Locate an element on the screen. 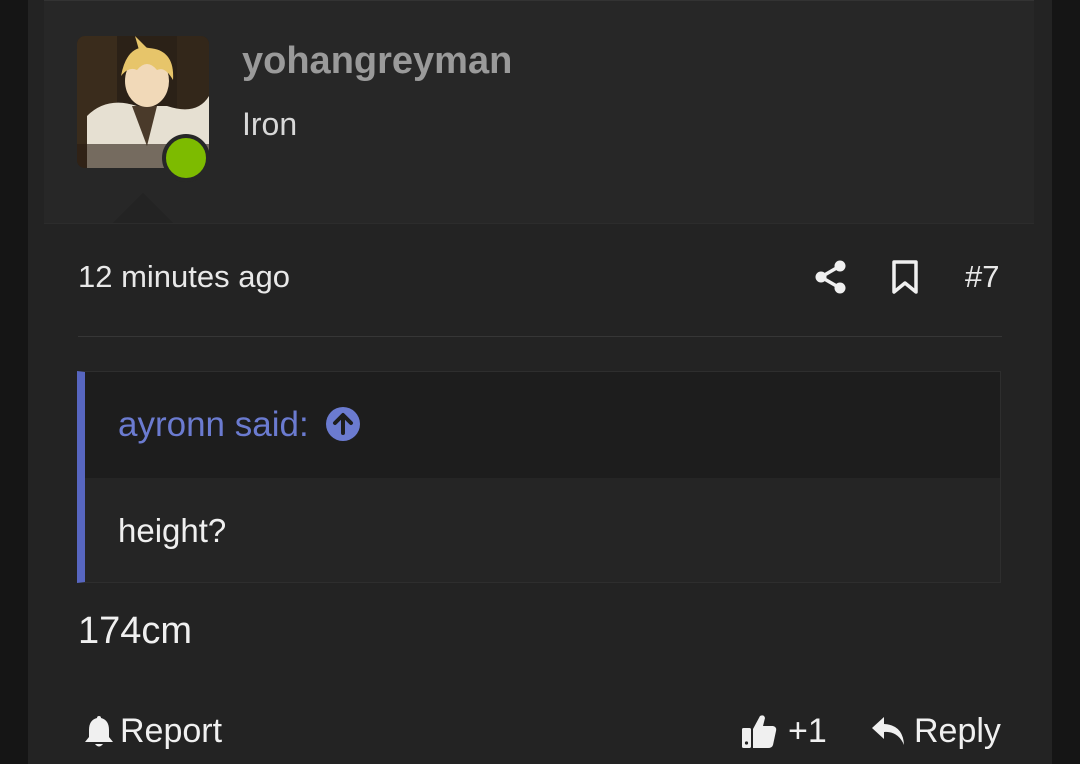 The width and height of the screenshot is (1080, 764). report-button: Report is located at coordinates (153, 731).